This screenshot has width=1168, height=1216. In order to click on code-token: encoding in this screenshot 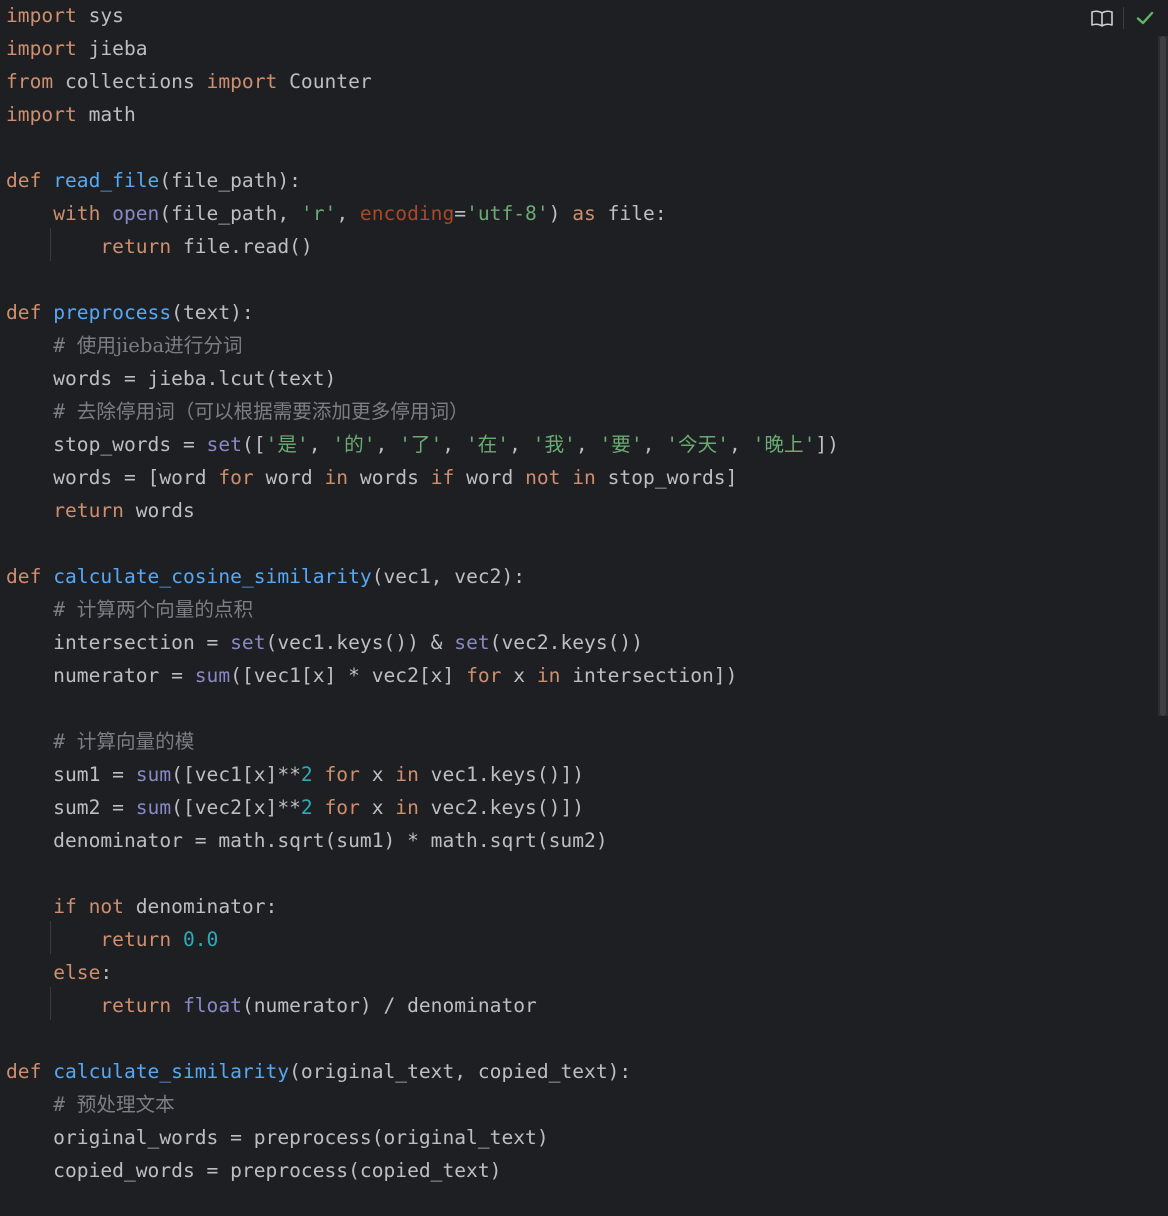, I will do `click(407, 213)`.